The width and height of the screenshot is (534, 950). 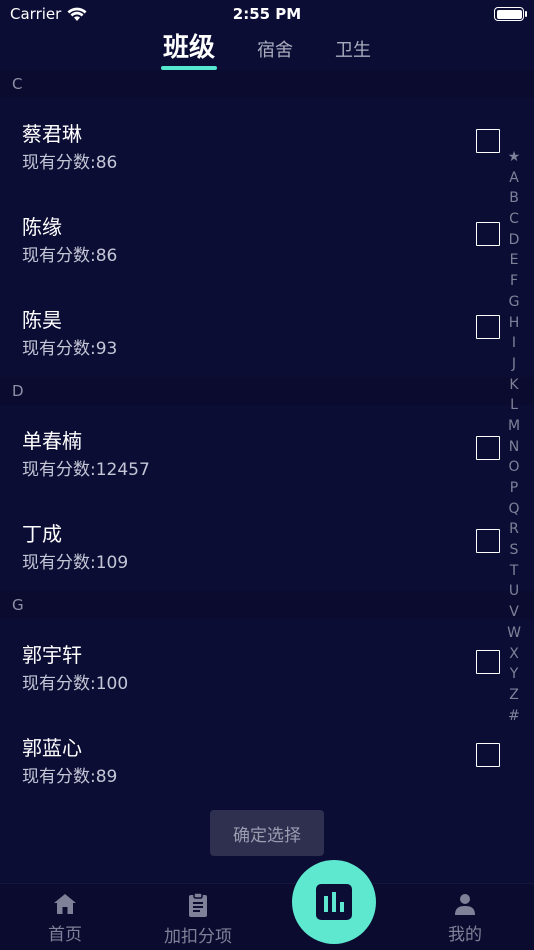 What do you see at coordinates (42, 227) in the screenshot?
I see `student-name: 陈缘` at bounding box center [42, 227].